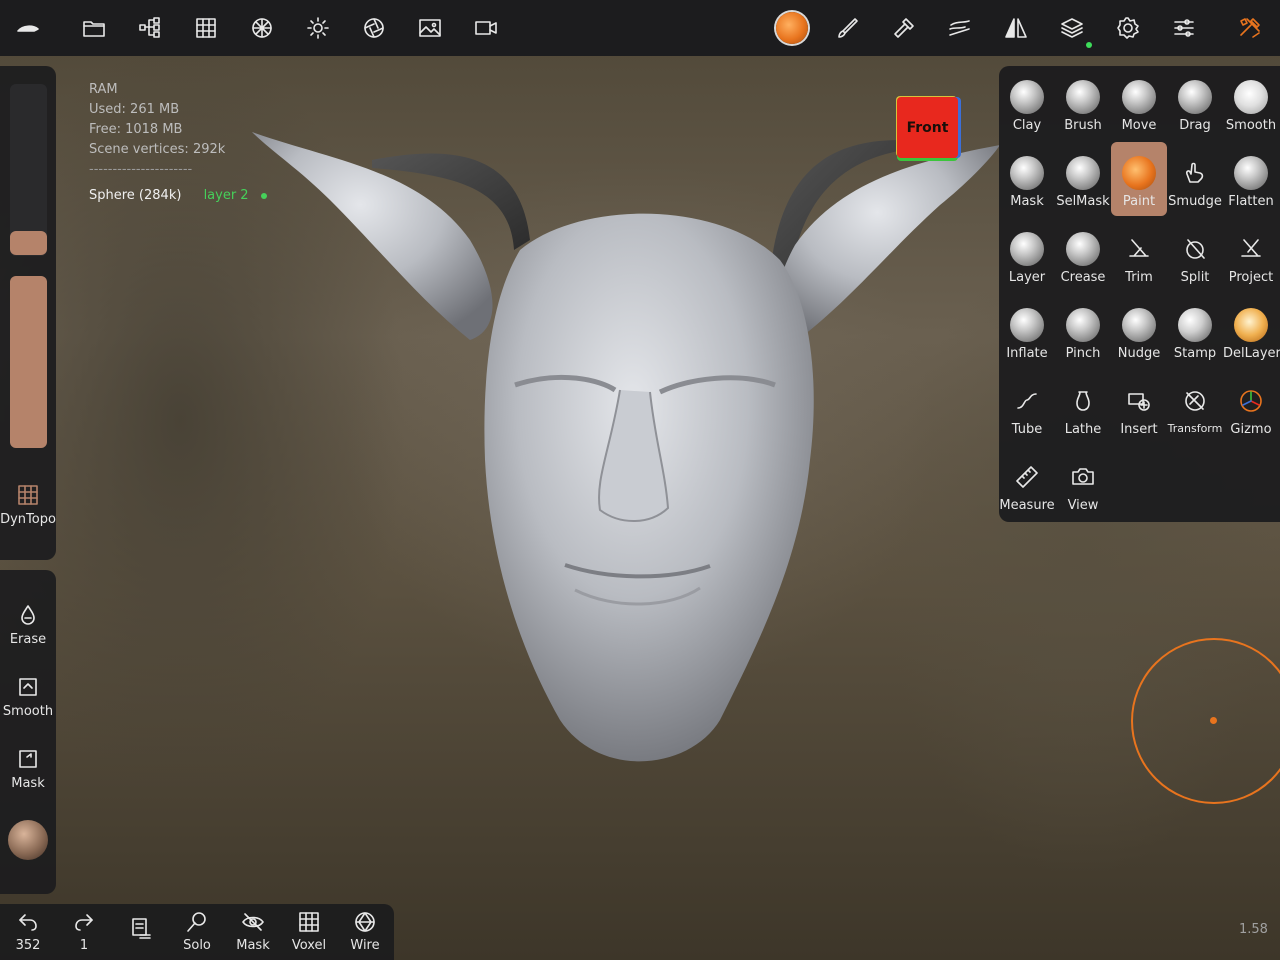  I want to click on tool-measure: Measure, so click(1027, 487).